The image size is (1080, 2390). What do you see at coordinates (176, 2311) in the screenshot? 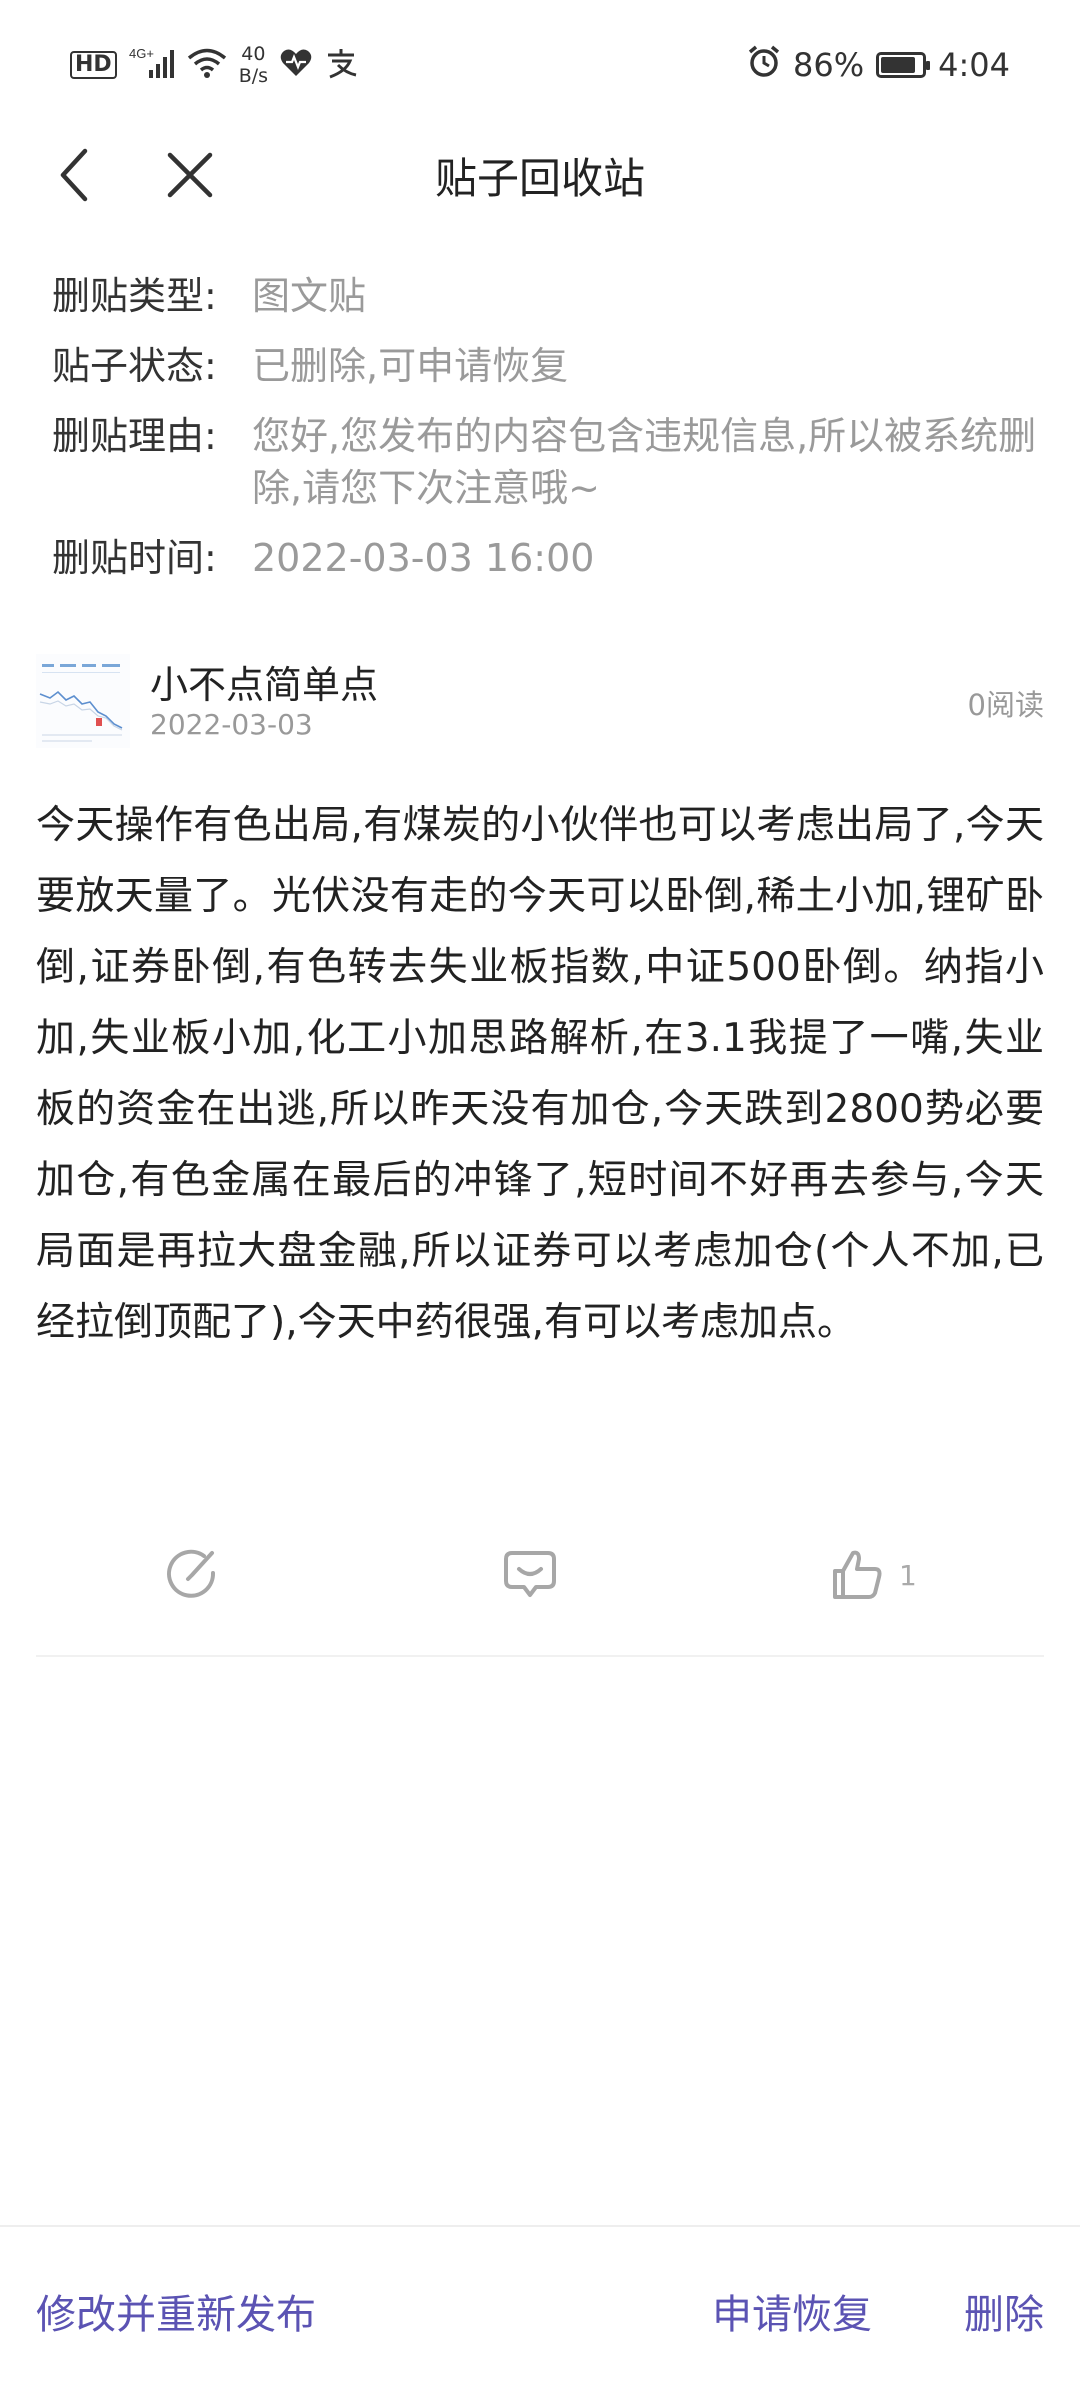
I see `republish-button: 修改并重新发布` at bounding box center [176, 2311].